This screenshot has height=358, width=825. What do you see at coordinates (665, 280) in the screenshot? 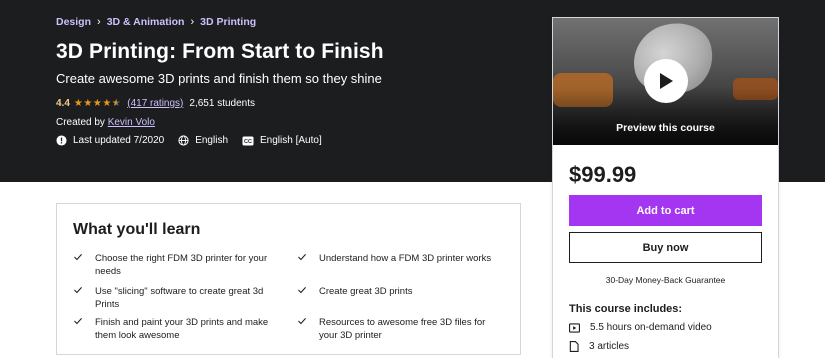
I see `money-back-guarantee: 30-Day Money-Back Guarantee` at bounding box center [665, 280].